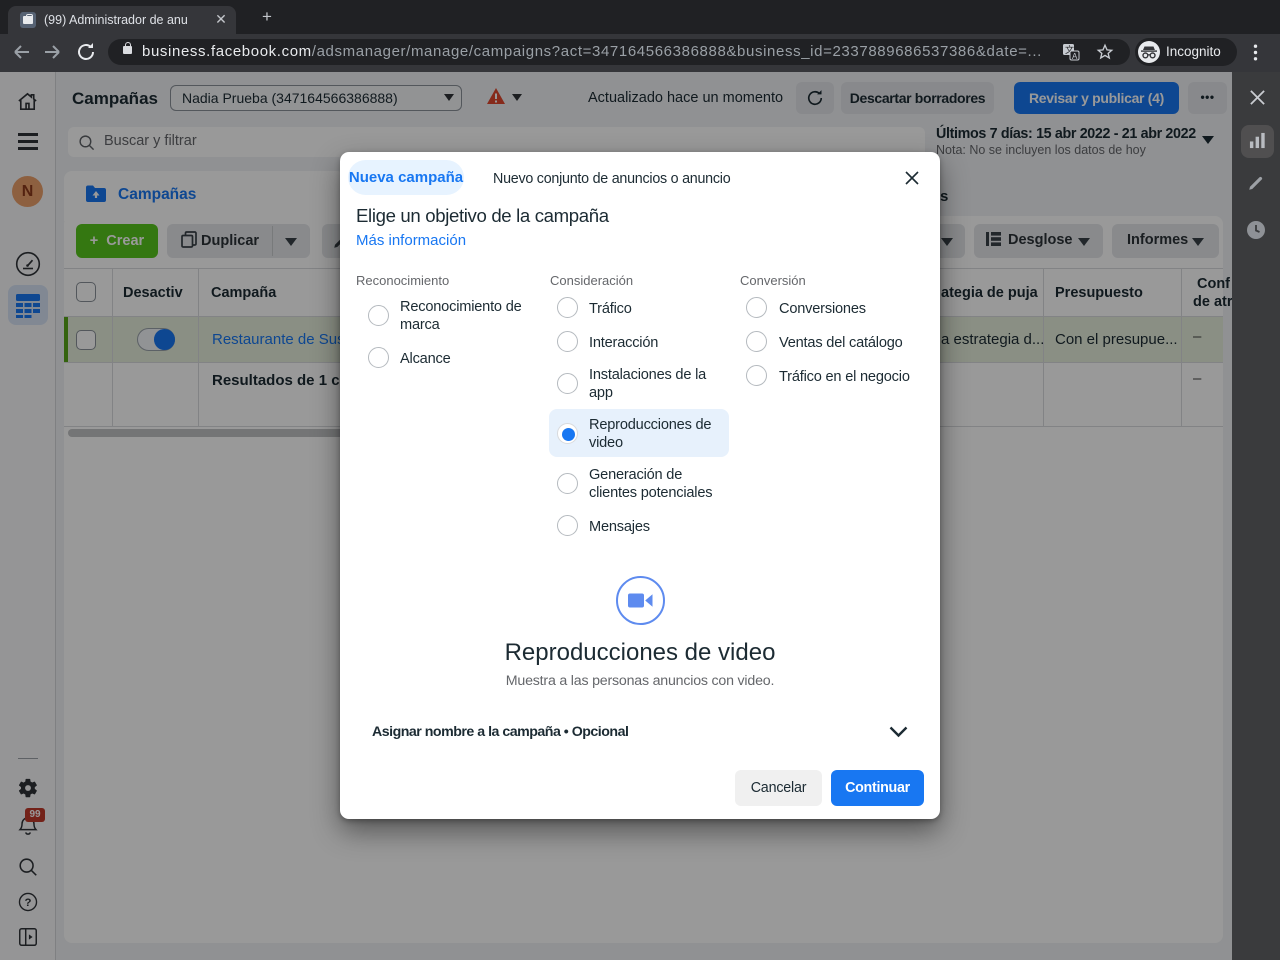 The height and width of the screenshot is (960, 1280). What do you see at coordinates (1075, 56) in the screenshot?
I see `svg-text: A` at bounding box center [1075, 56].